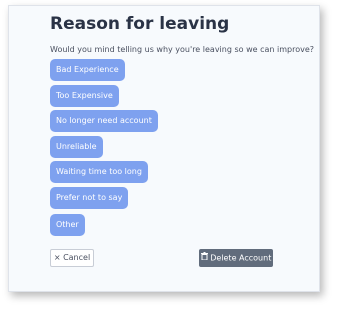  I want to click on reason-no-longer-need-account: No longer need account, so click(104, 121).